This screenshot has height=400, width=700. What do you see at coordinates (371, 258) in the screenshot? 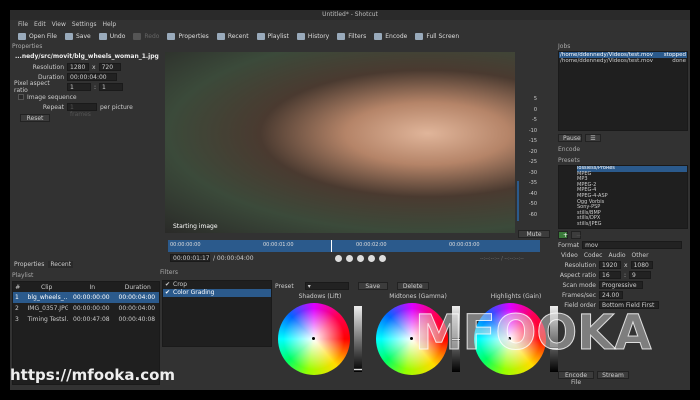
I see `fast-forward-icon` at bounding box center [371, 258].